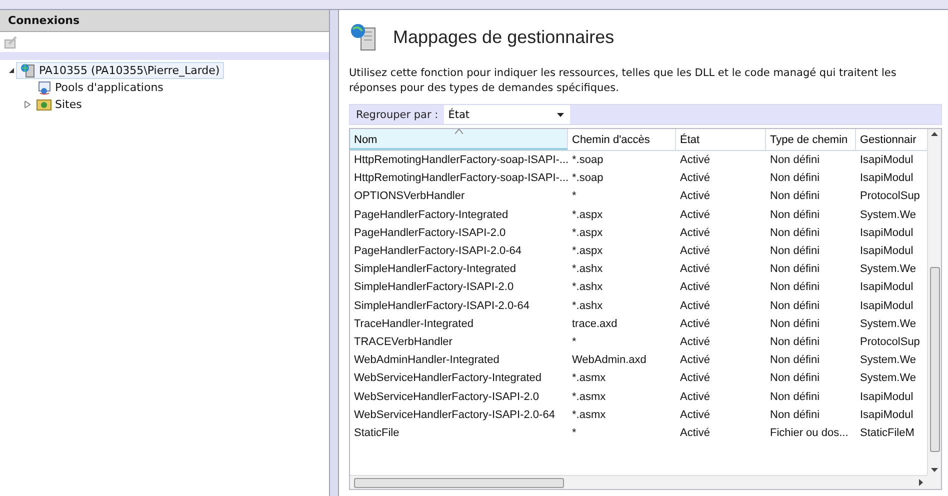  What do you see at coordinates (507, 114) in the screenshot?
I see `group-by-dropdown: État` at bounding box center [507, 114].